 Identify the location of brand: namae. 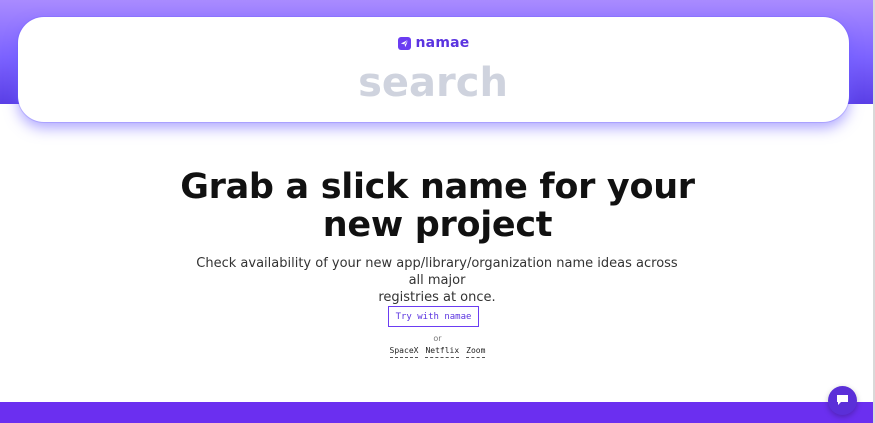
(433, 43).